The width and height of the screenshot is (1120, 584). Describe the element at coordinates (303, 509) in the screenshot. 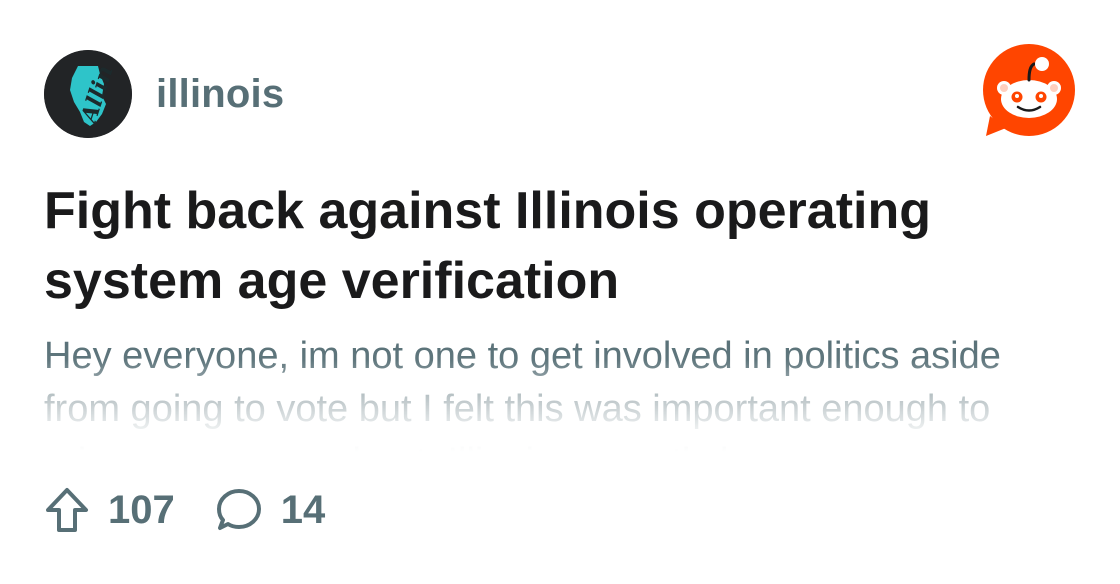

I see `comment-count: 14` at that location.